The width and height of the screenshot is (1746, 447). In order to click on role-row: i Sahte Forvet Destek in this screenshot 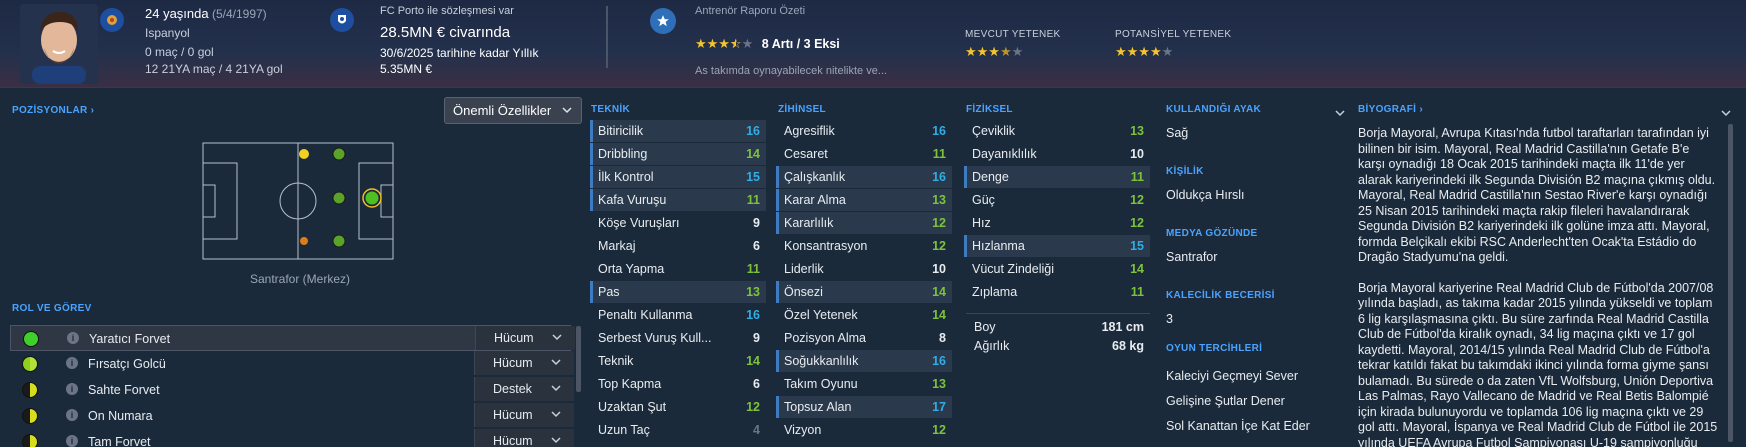, I will do `click(292, 390)`.